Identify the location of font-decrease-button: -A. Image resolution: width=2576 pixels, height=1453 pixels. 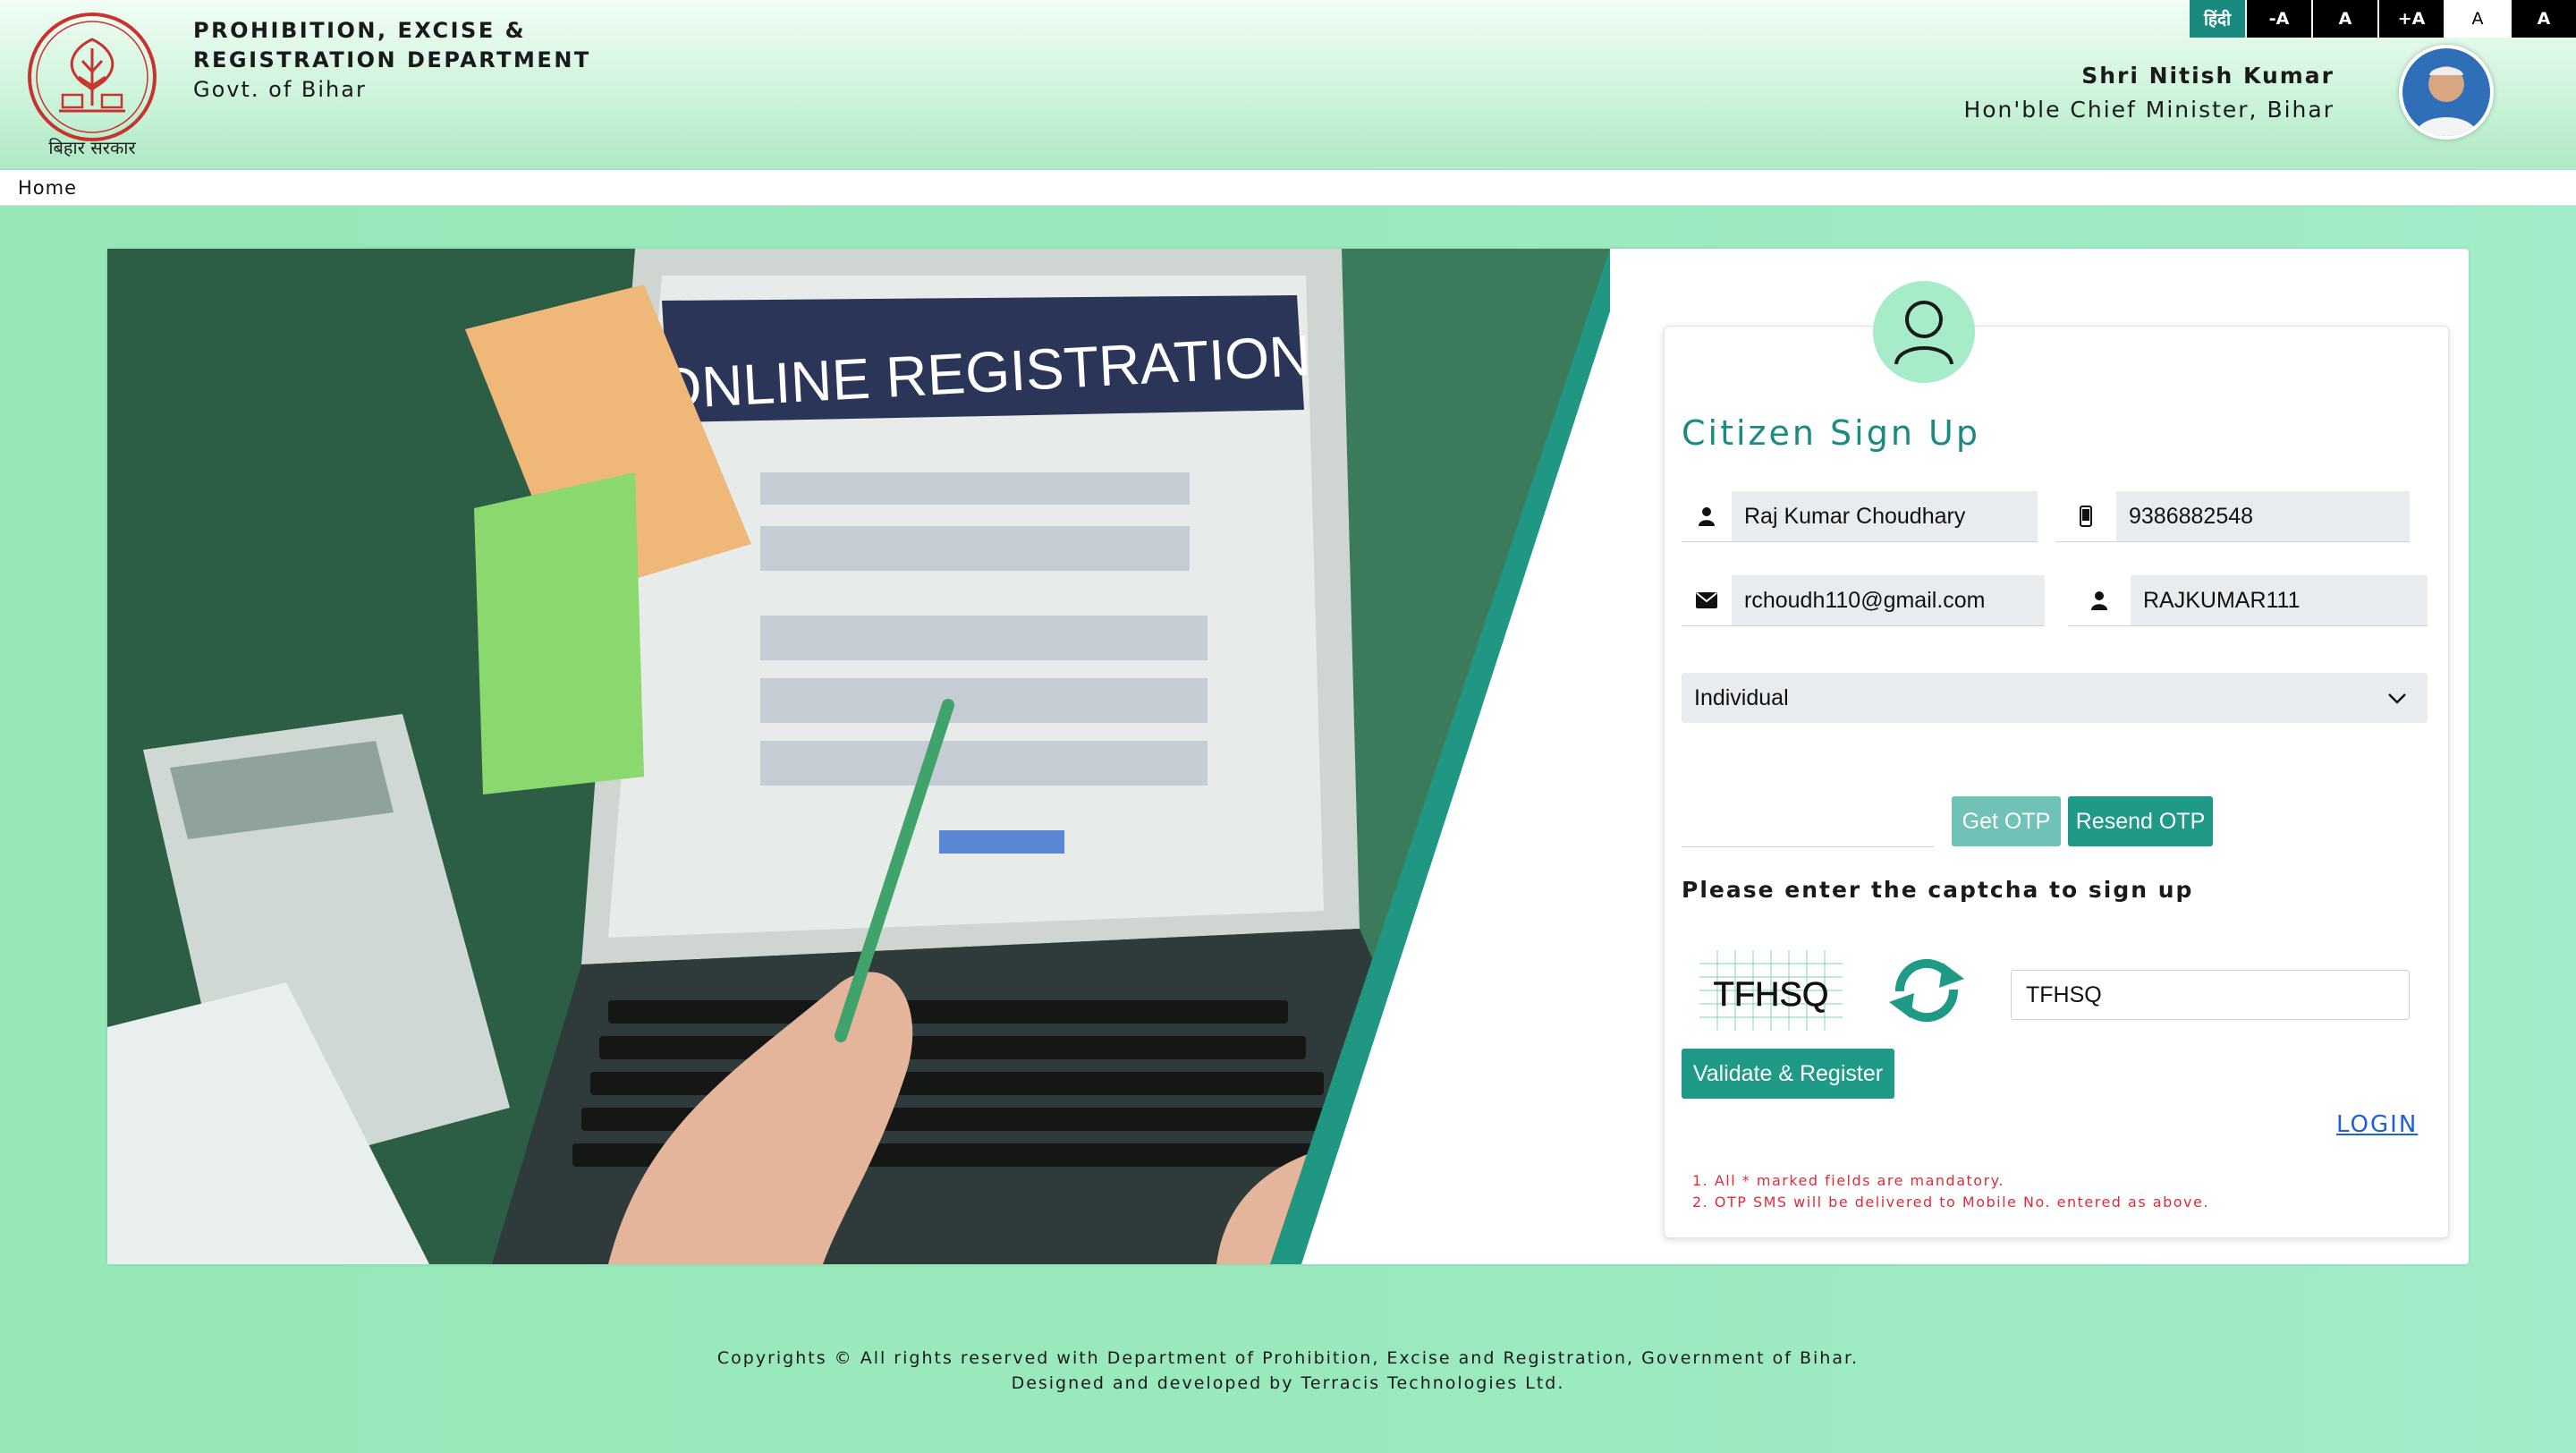
(2279, 19).